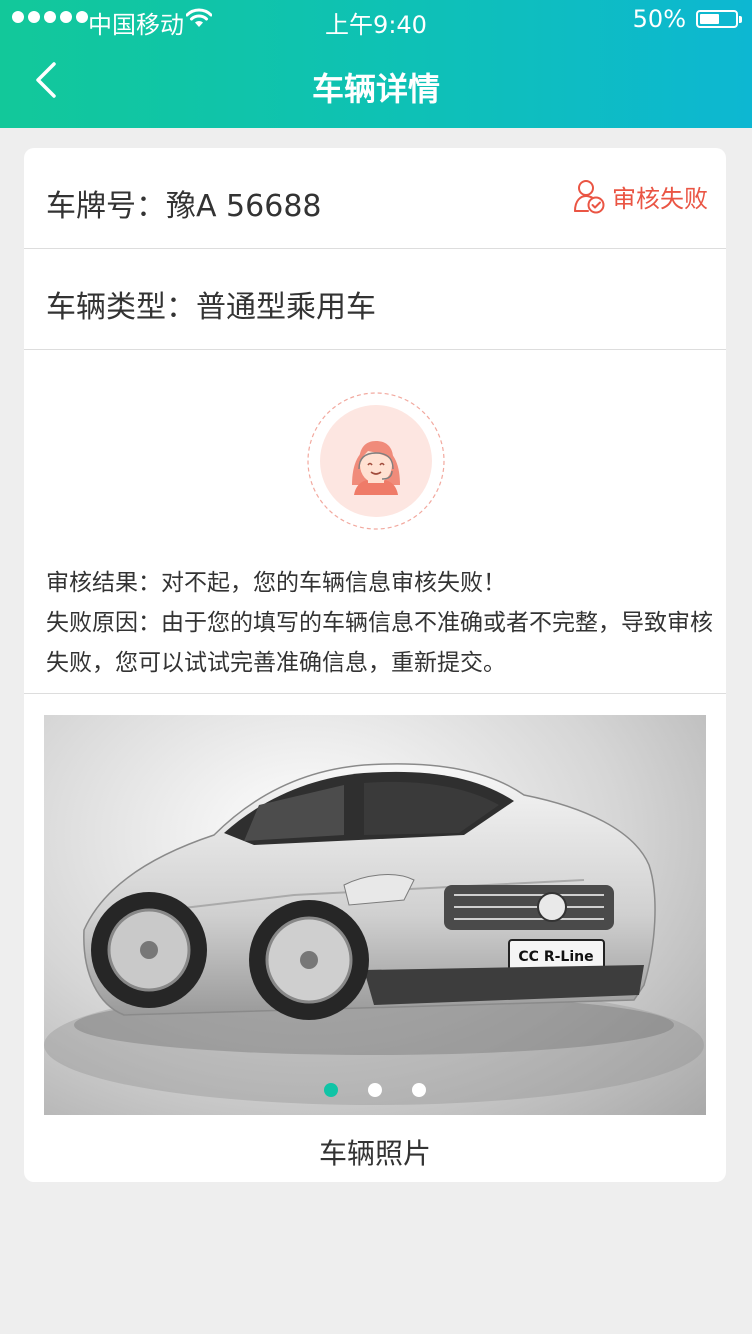 This screenshot has height=1334, width=752. Describe the element at coordinates (375, 693) in the screenshot. I see `divider` at that location.